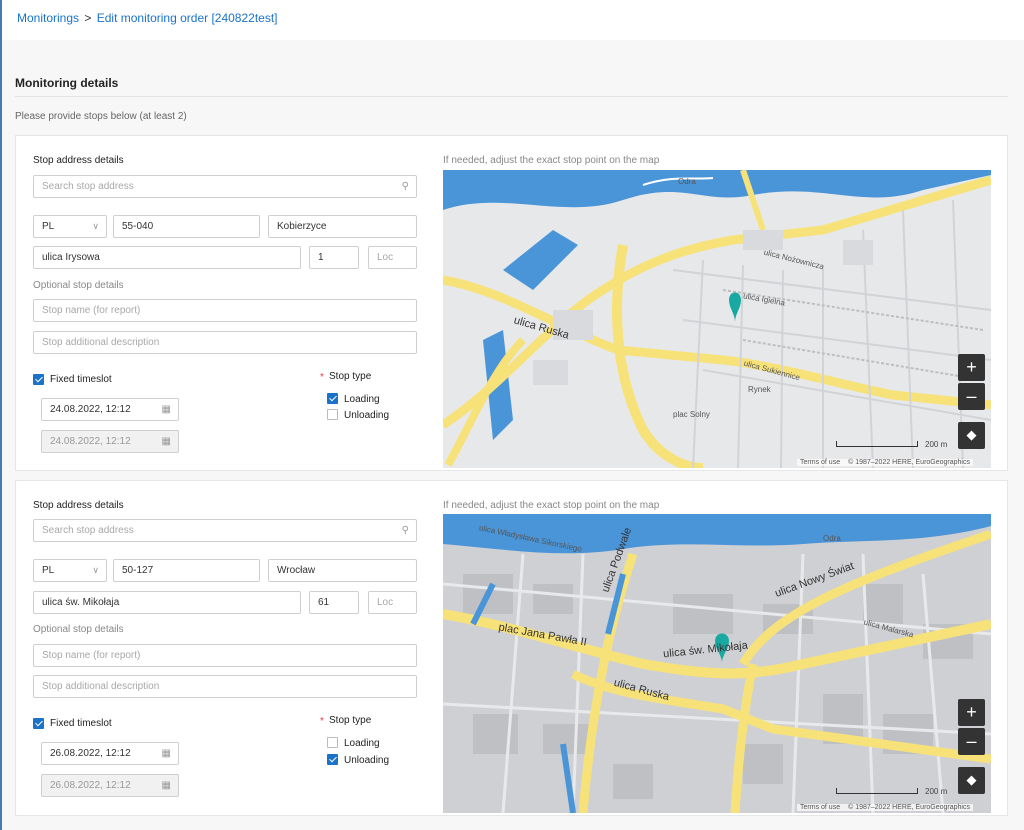  Describe the element at coordinates (90, 785) in the screenshot. I see `date-to-value: 26.08.2022, 12:12` at that location.